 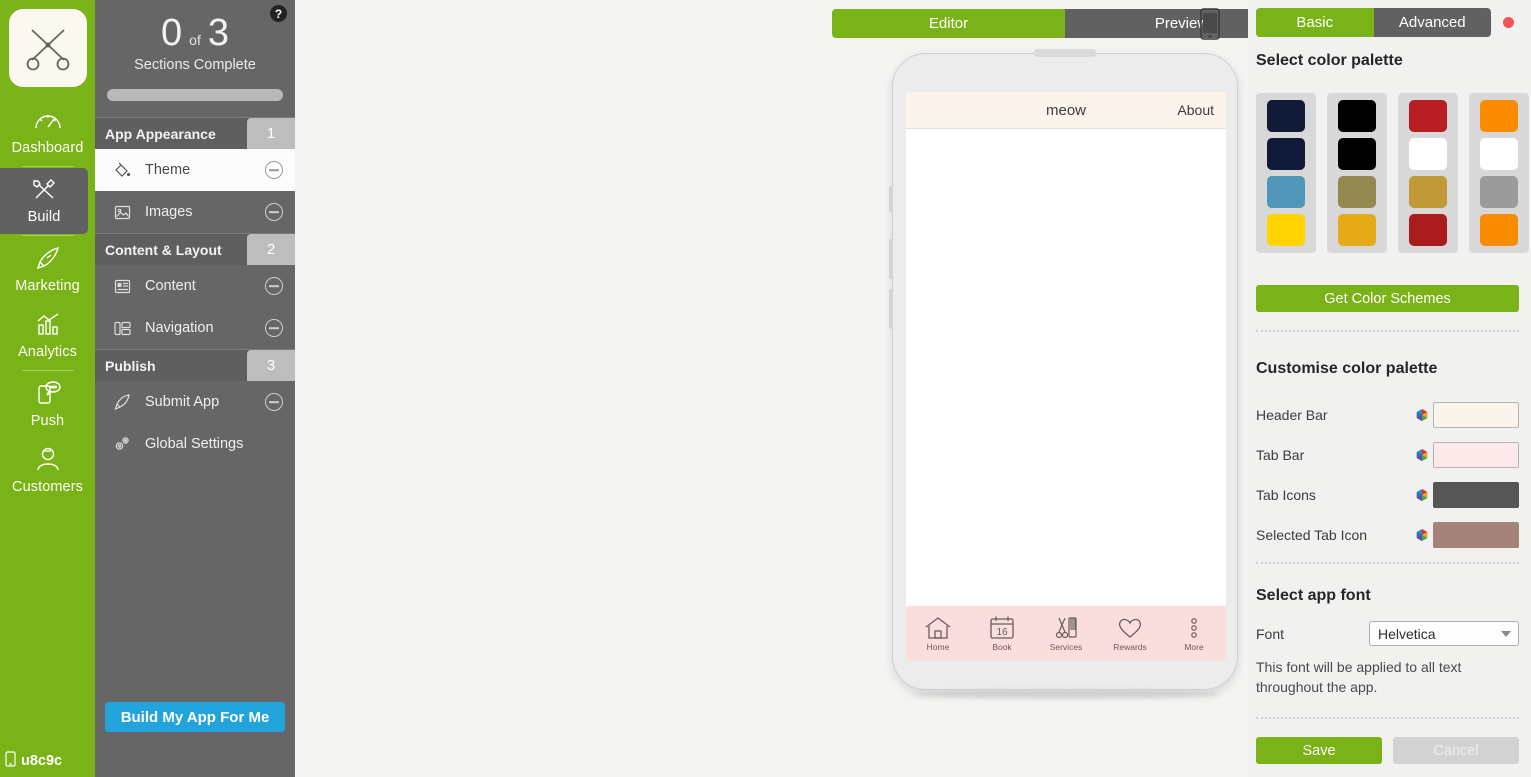 What do you see at coordinates (195, 249) in the screenshot?
I see `section-header: Content & Layout 2` at bounding box center [195, 249].